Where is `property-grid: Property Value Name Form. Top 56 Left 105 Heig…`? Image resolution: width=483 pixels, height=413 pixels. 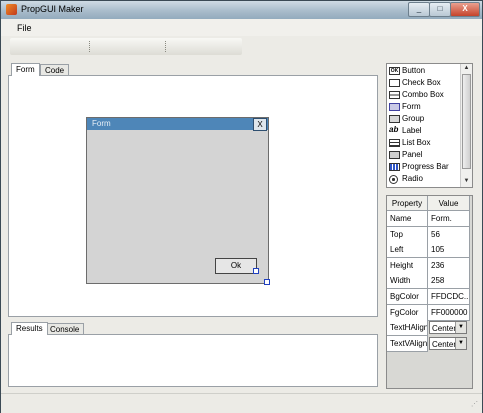
property-grid: Property Value Name Form. Top 56 Left 105 Heig… is located at coordinates (429, 292).